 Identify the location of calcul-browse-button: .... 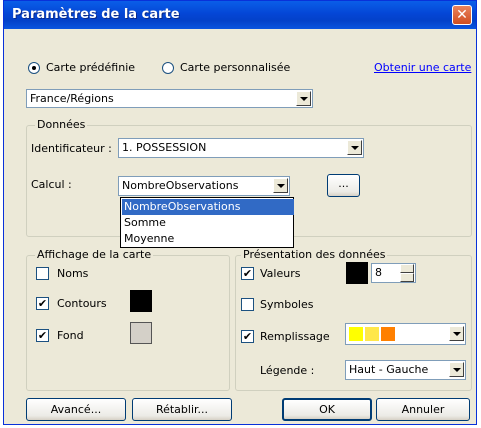
(343, 185).